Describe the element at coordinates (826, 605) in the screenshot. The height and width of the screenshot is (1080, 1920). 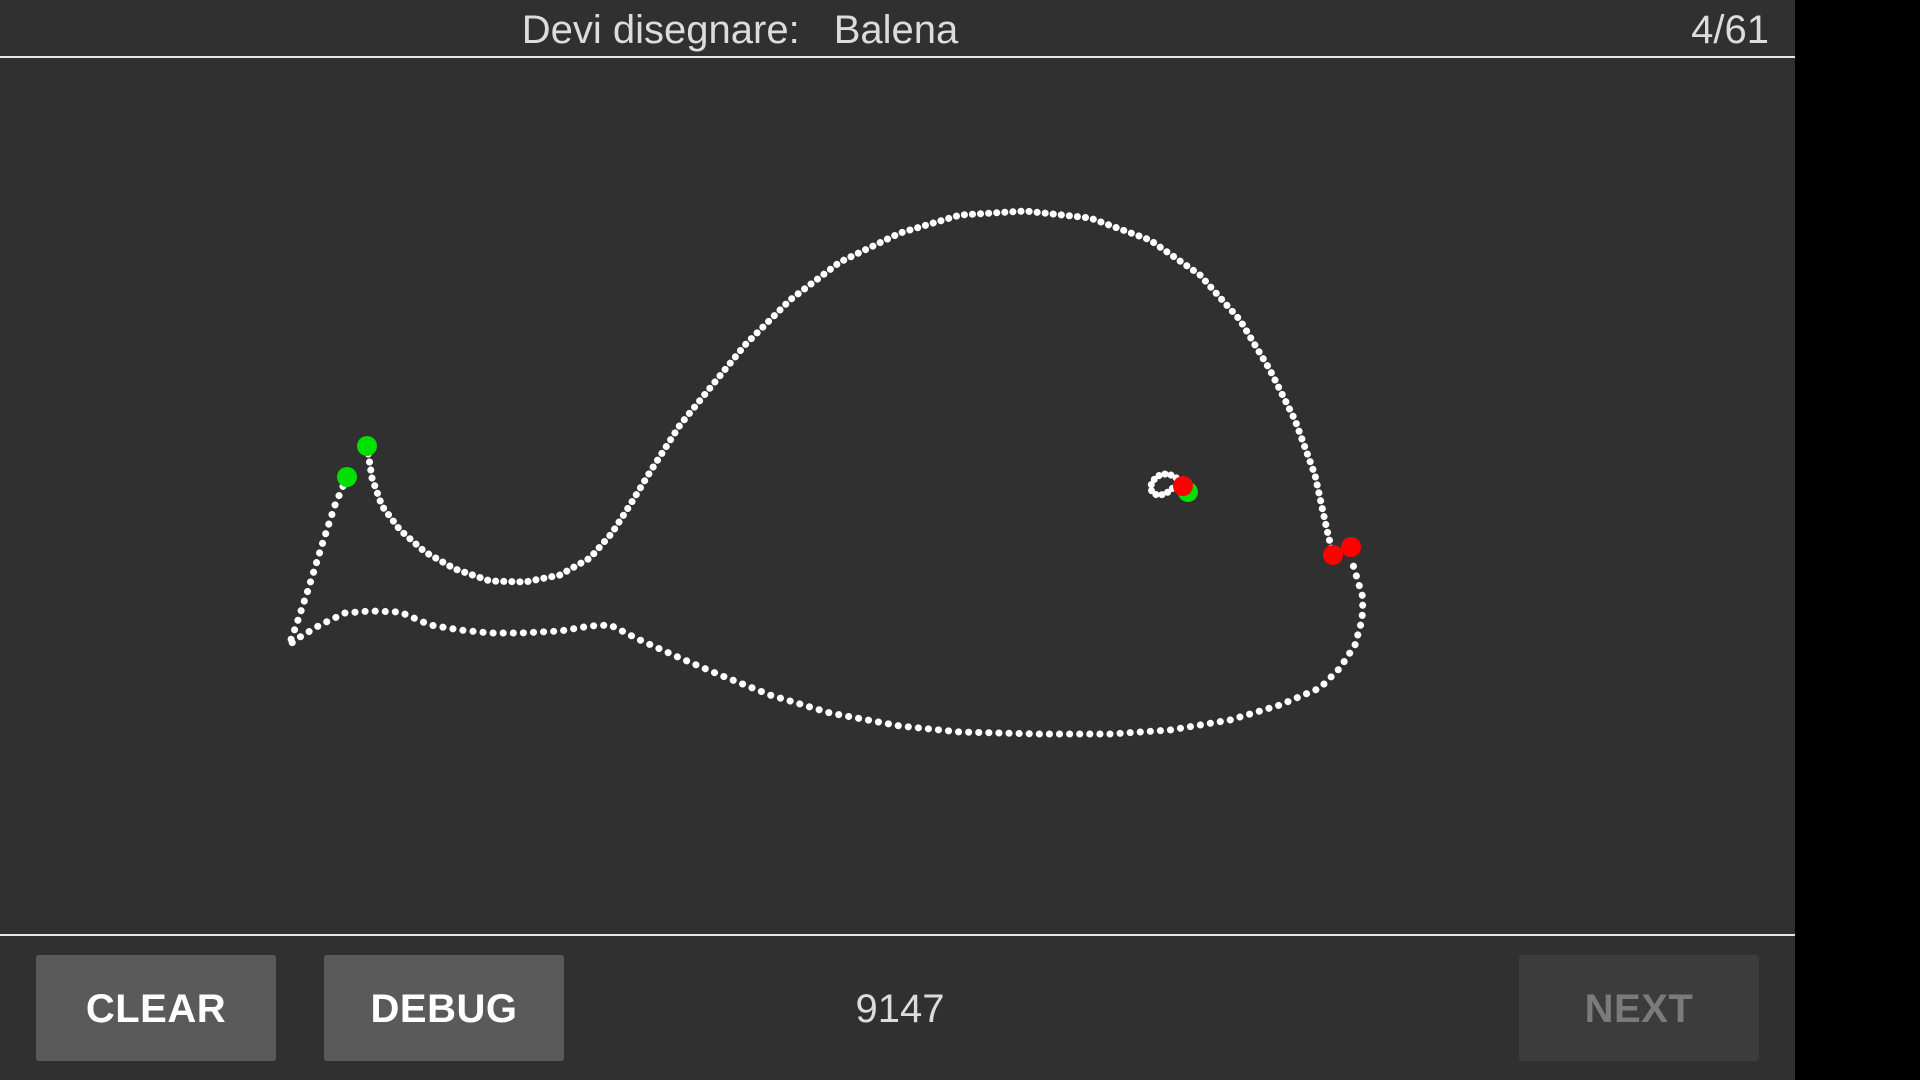
I see `stroke-tail-belly` at that location.